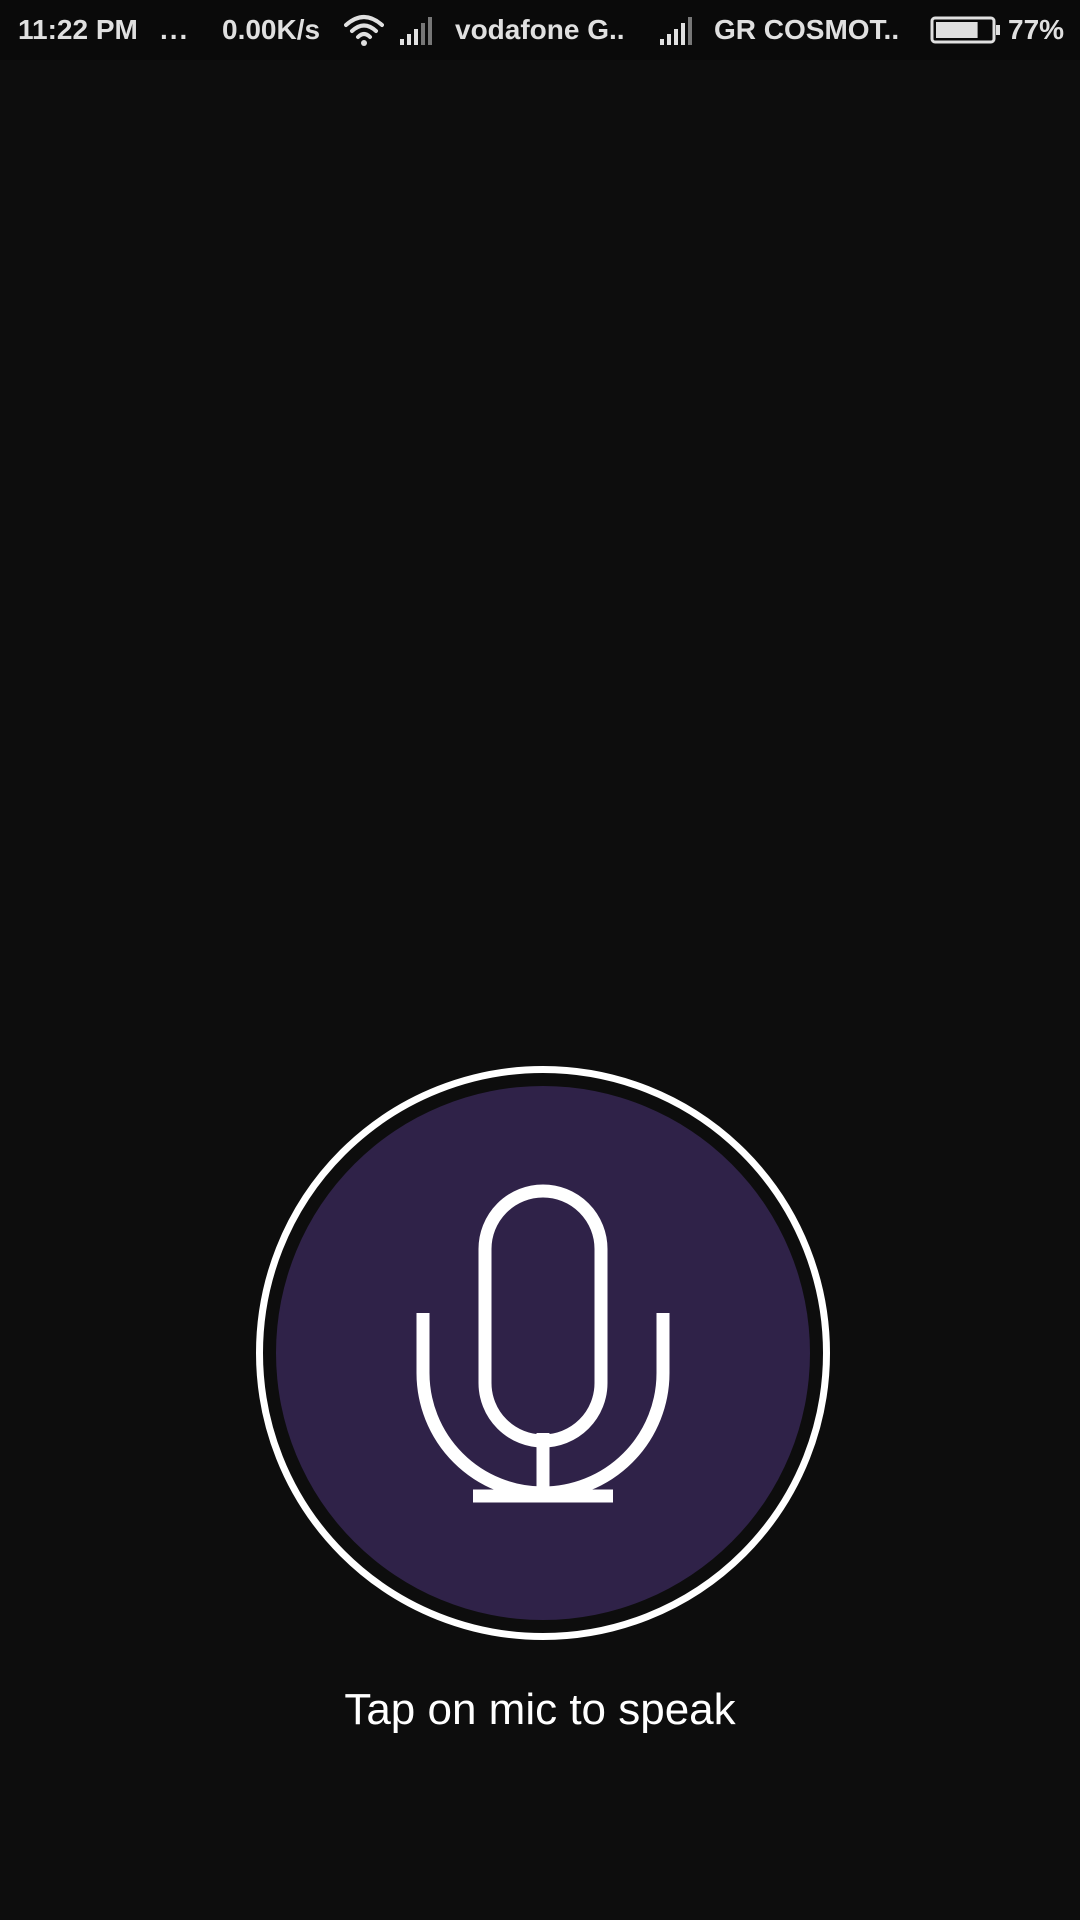 The height and width of the screenshot is (1920, 1080). I want to click on wifi-icon, so click(364, 30).